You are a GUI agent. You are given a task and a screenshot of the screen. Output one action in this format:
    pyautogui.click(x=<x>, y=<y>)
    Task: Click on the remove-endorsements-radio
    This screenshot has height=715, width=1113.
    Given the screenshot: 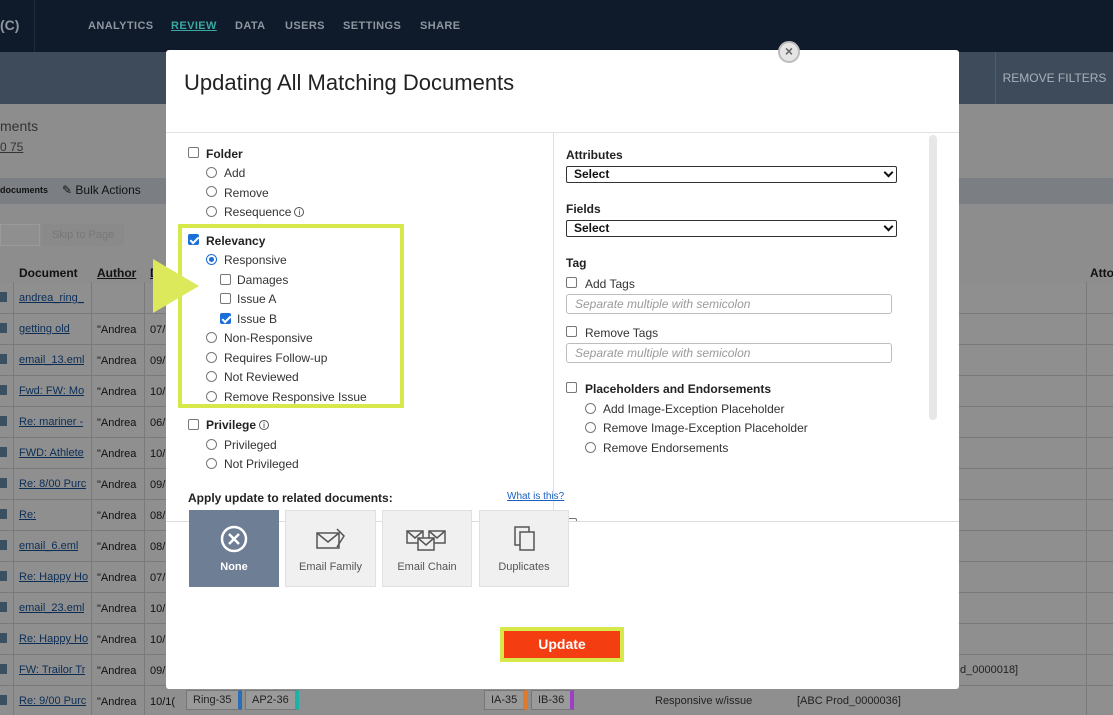 What is the action you would take?
    pyautogui.click(x=590, y=447)
    